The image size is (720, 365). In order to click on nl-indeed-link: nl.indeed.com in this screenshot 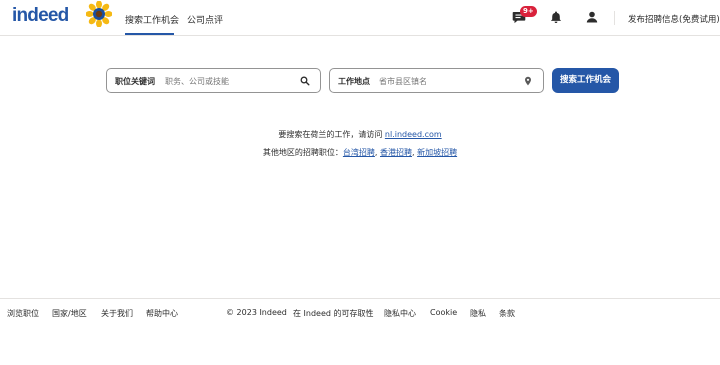, I will do `click(413, 134)`.